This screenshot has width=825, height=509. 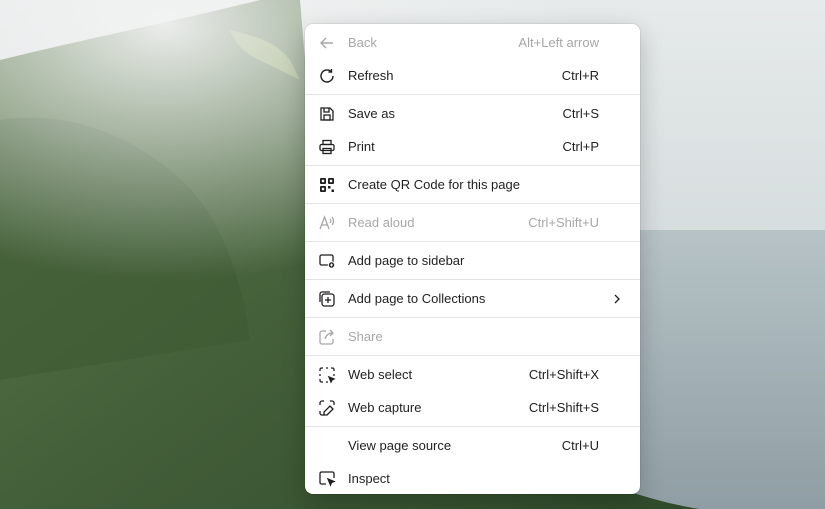 I want to click on read-aloud-icon, so click(x=327, y=223).